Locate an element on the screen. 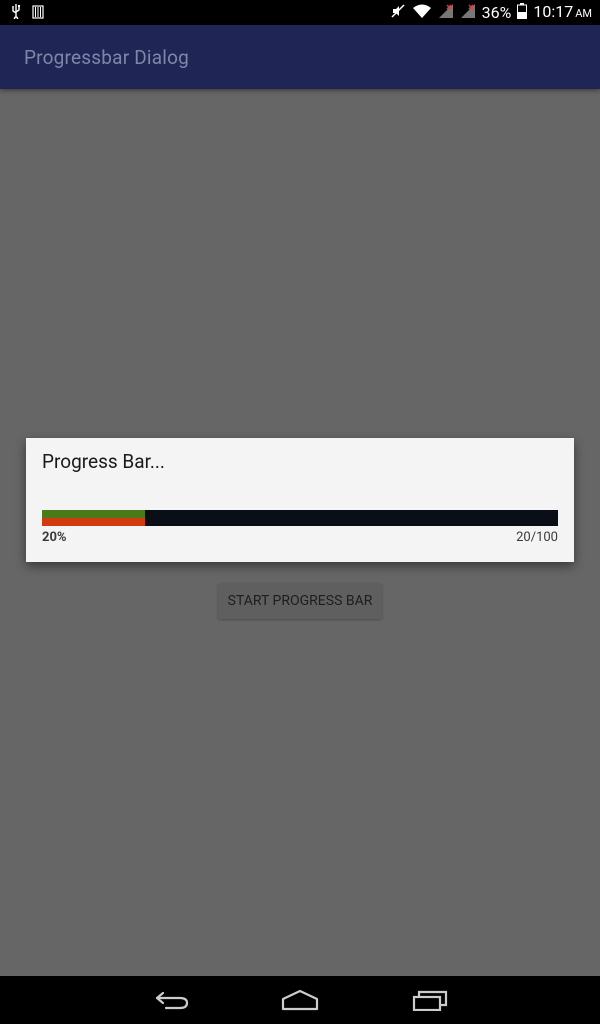  wifi-icon is located at coordinates (422, 13).